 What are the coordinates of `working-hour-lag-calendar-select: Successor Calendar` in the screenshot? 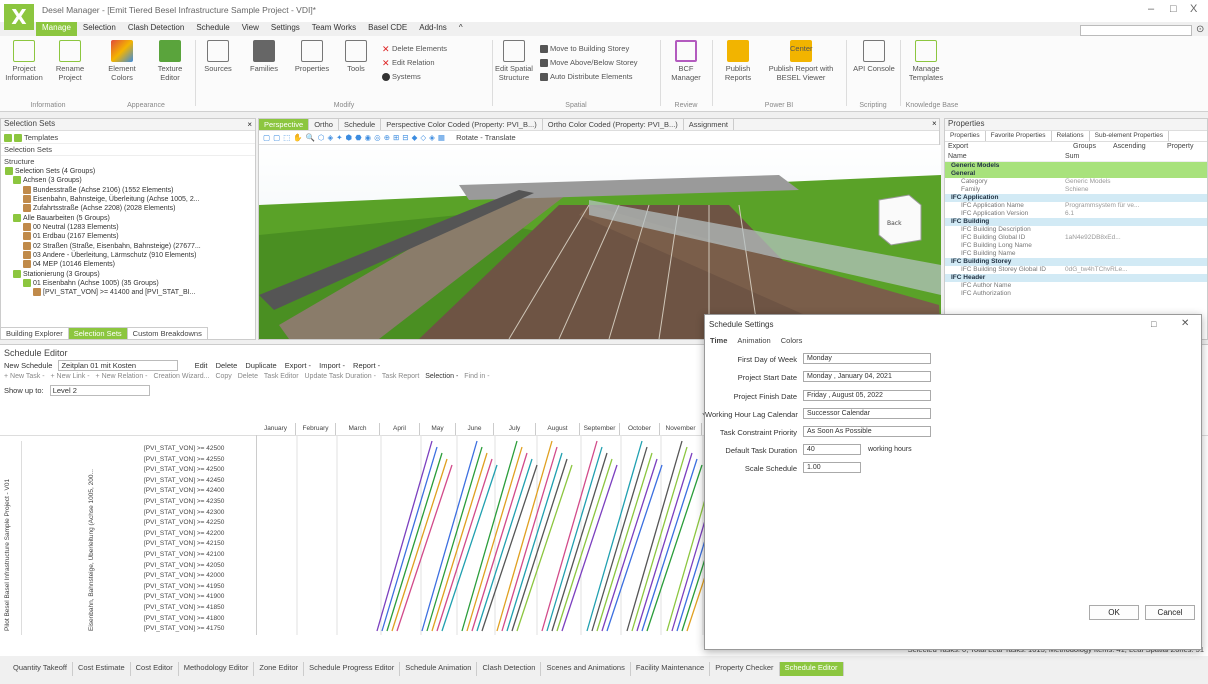 It's located at (867, 413).